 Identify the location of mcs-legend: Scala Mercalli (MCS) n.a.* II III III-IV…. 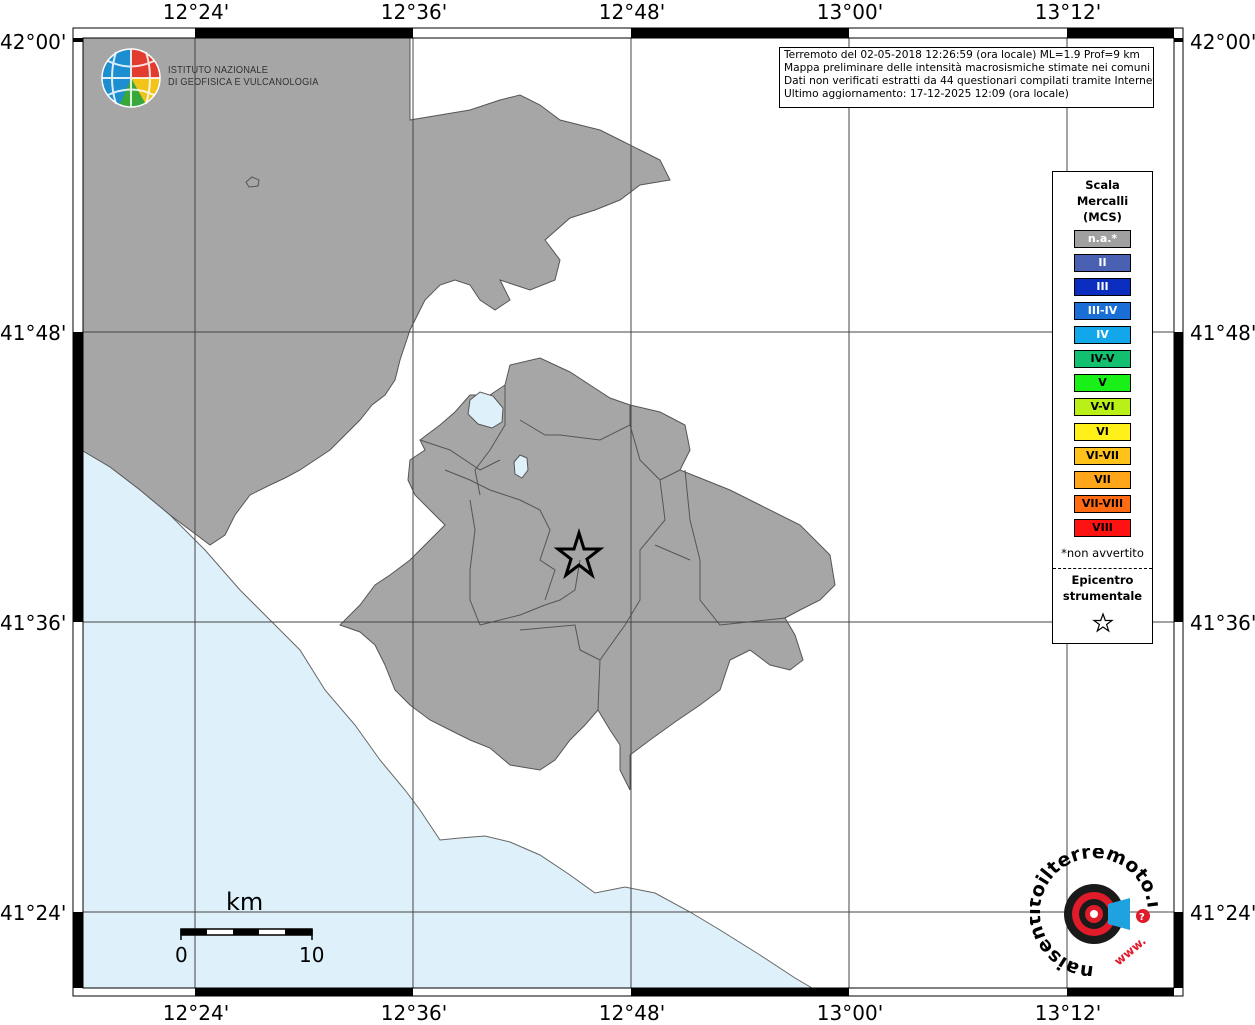
(1102, 407).